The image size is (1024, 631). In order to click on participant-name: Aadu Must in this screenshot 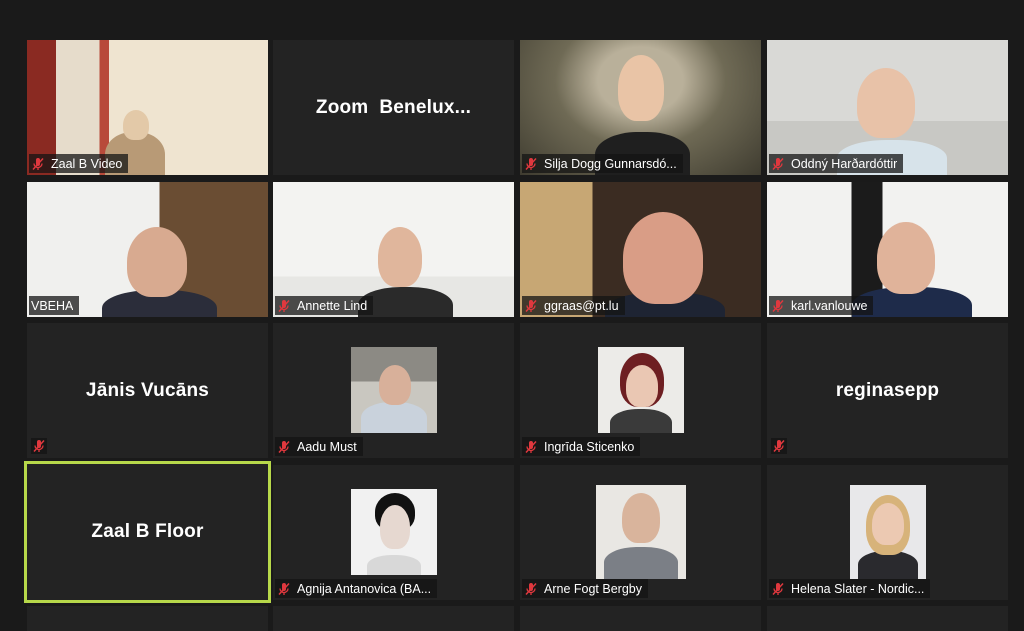, I will do `click(327, 446)`.